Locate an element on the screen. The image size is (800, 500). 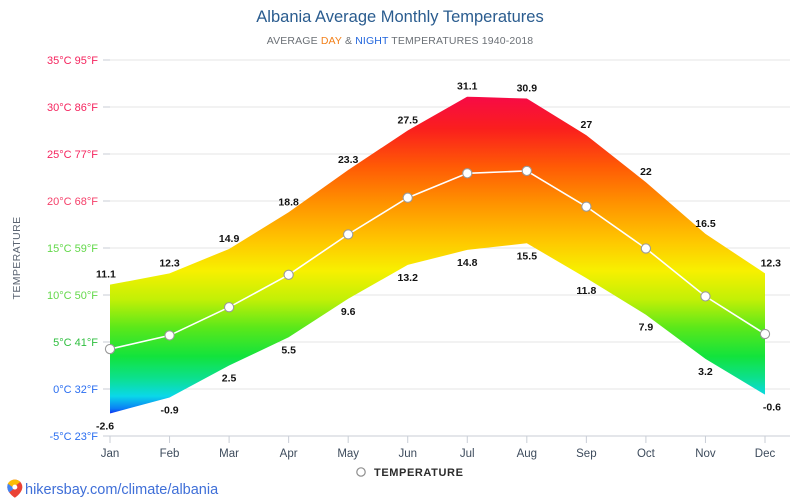
x-tick-label-sep: Sep is located at coordinates (586, 454).